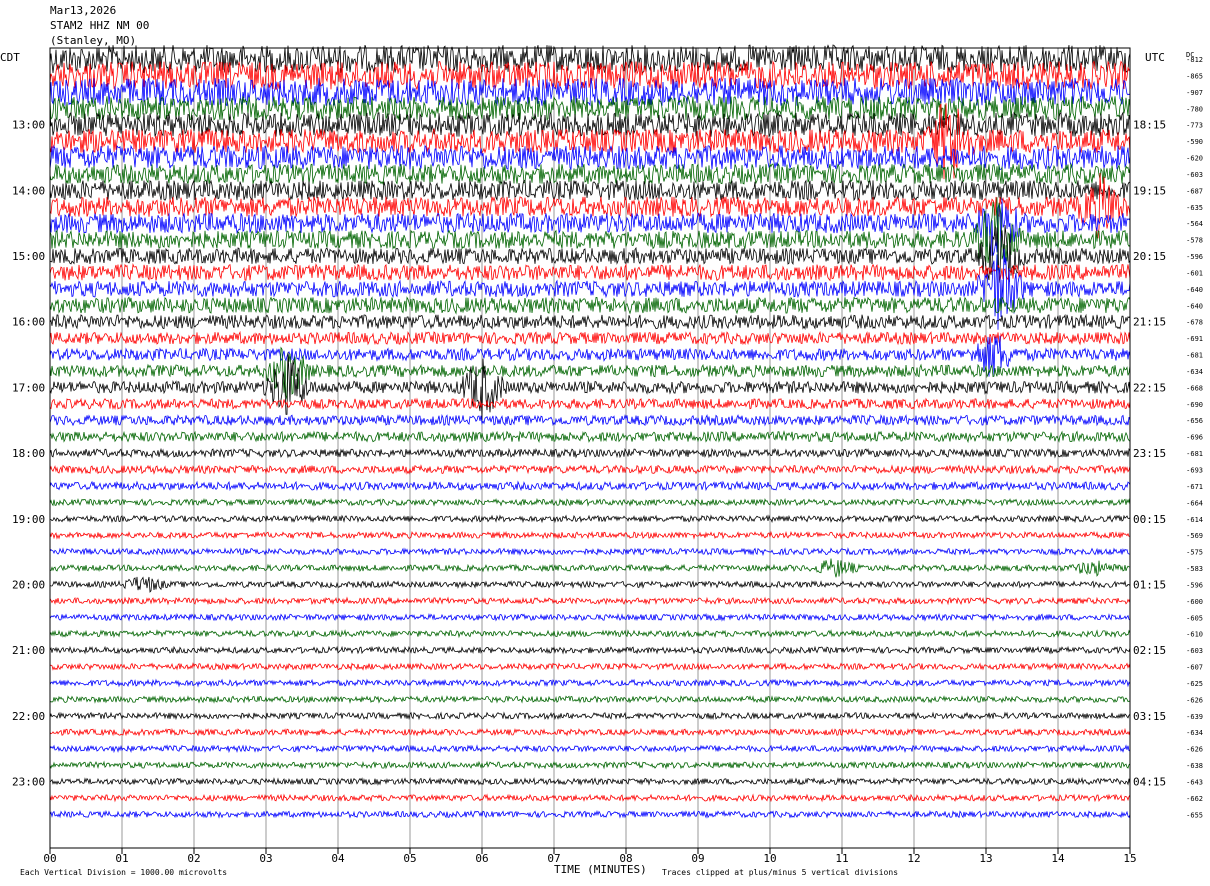  I want to click on dc-offset-label: -614, so click(1194, 520).